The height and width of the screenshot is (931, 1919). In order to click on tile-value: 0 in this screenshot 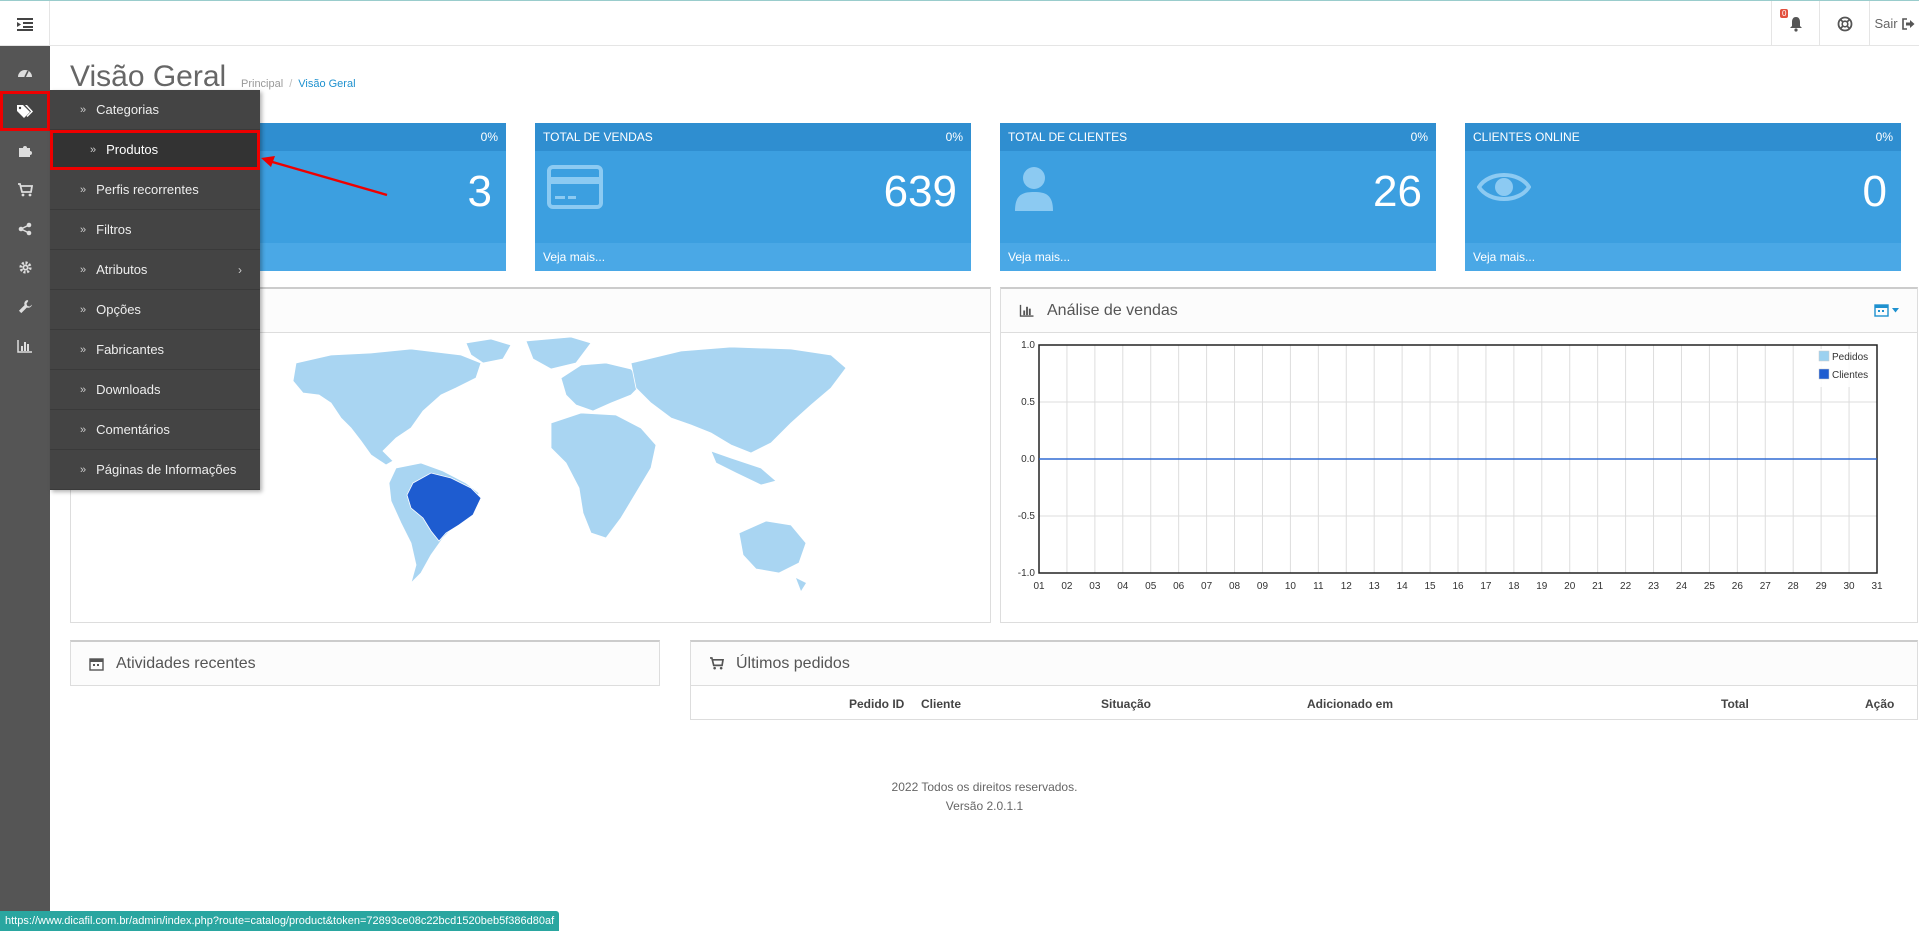, I will do `click(1874, 191)`.